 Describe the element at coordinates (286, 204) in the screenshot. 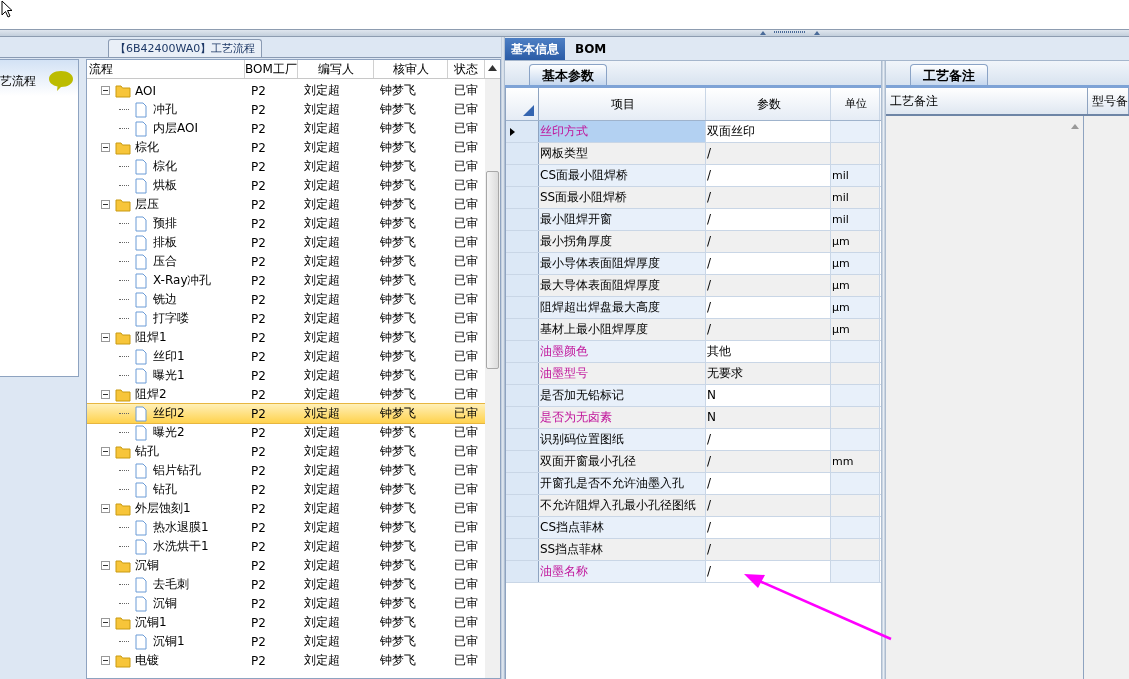

I see `tree-row: 层压 P2 刘定超 钟梦飞 已审` at that location.